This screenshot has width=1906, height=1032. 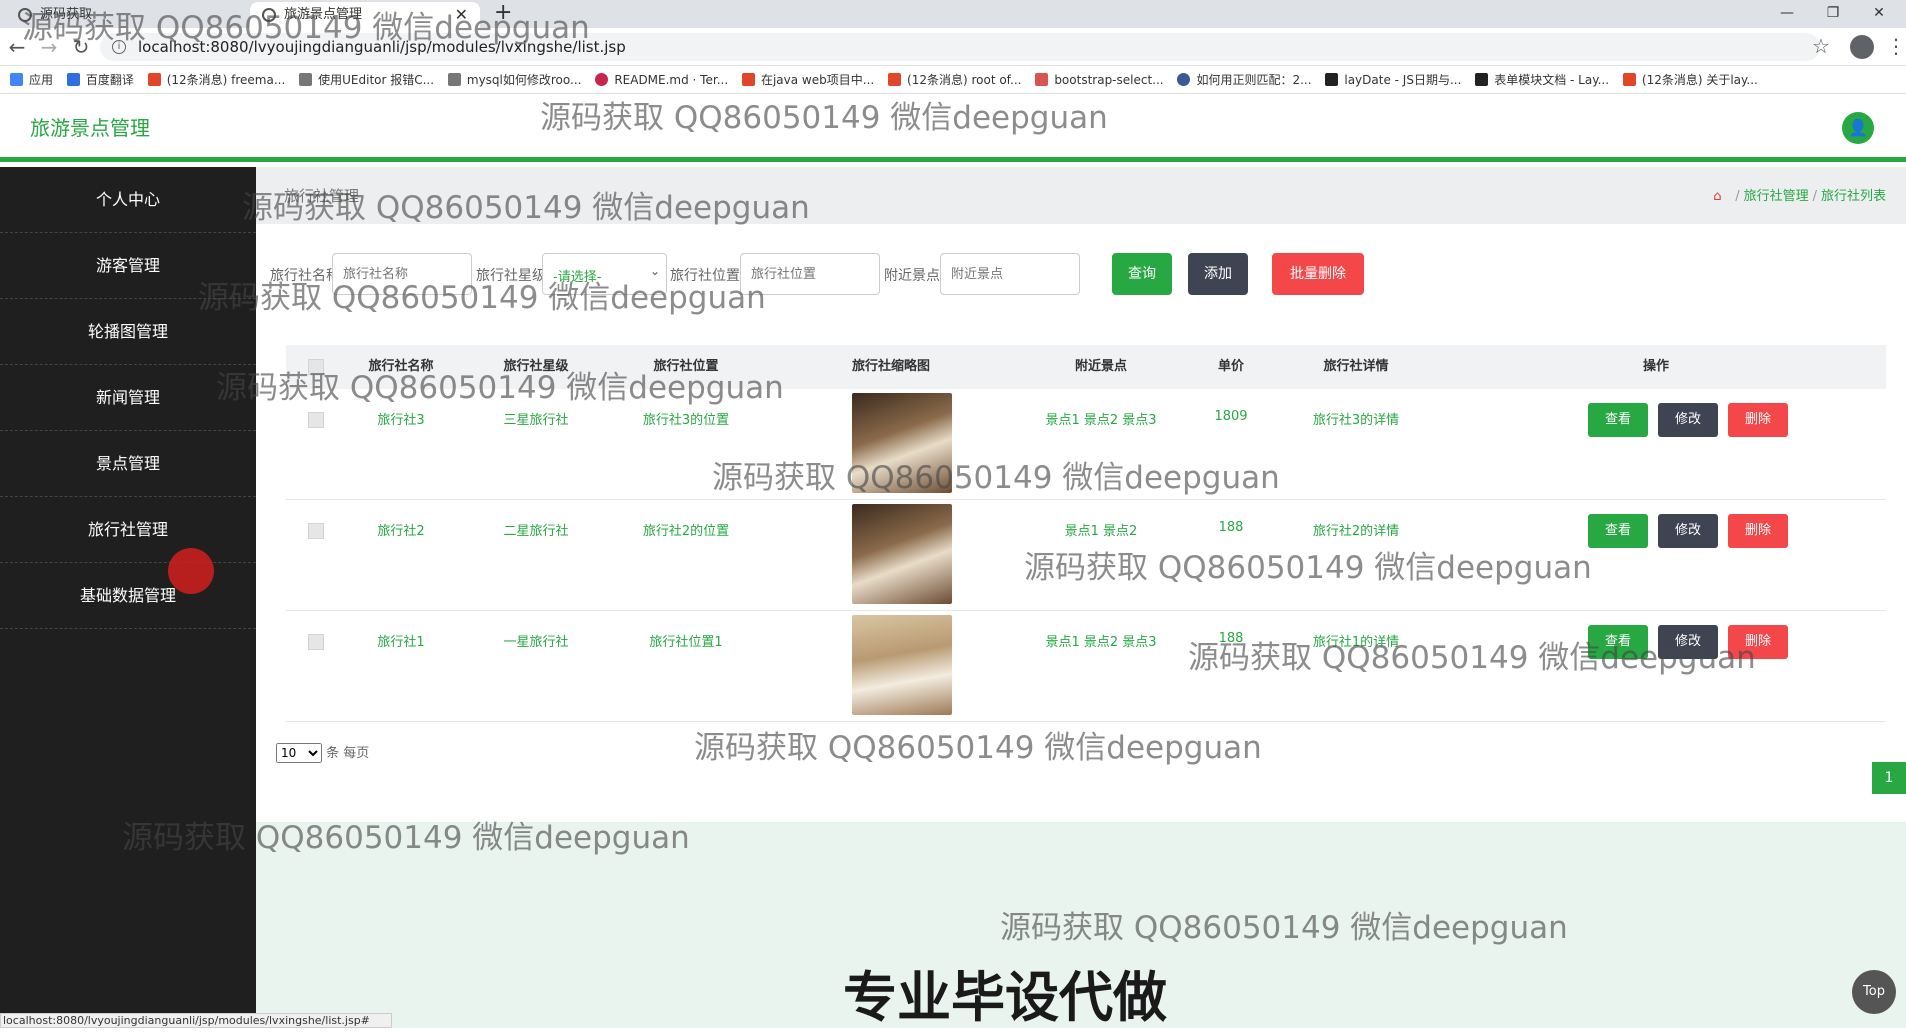 I want to click on agency-detail: 旅行社3的详情, so click(x=1356, y=420).